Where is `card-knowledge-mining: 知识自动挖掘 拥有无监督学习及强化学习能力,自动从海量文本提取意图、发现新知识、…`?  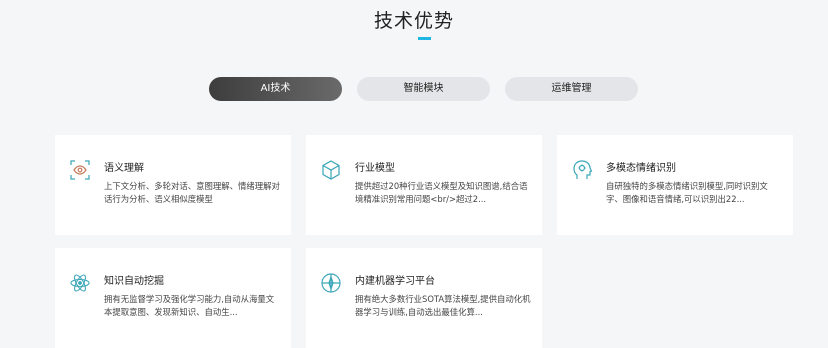 card-knowledge-mining: 知识自动挖掘 拥有无监督学习及强化学习能力,自动从海量文本提取意图、发现新知识、… is located at coordinates (173, 298).